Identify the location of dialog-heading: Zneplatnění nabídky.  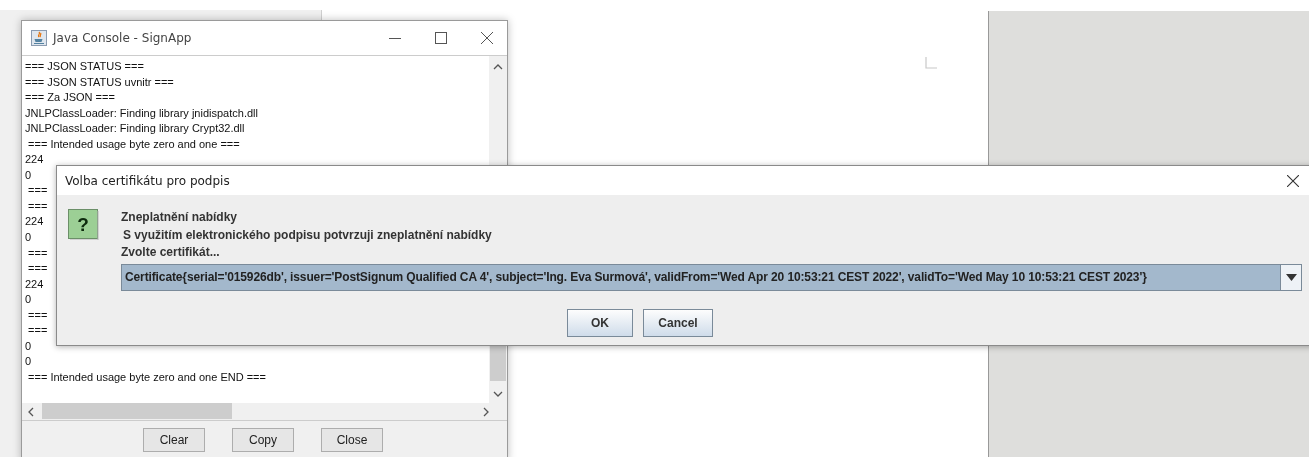
(179, 217).